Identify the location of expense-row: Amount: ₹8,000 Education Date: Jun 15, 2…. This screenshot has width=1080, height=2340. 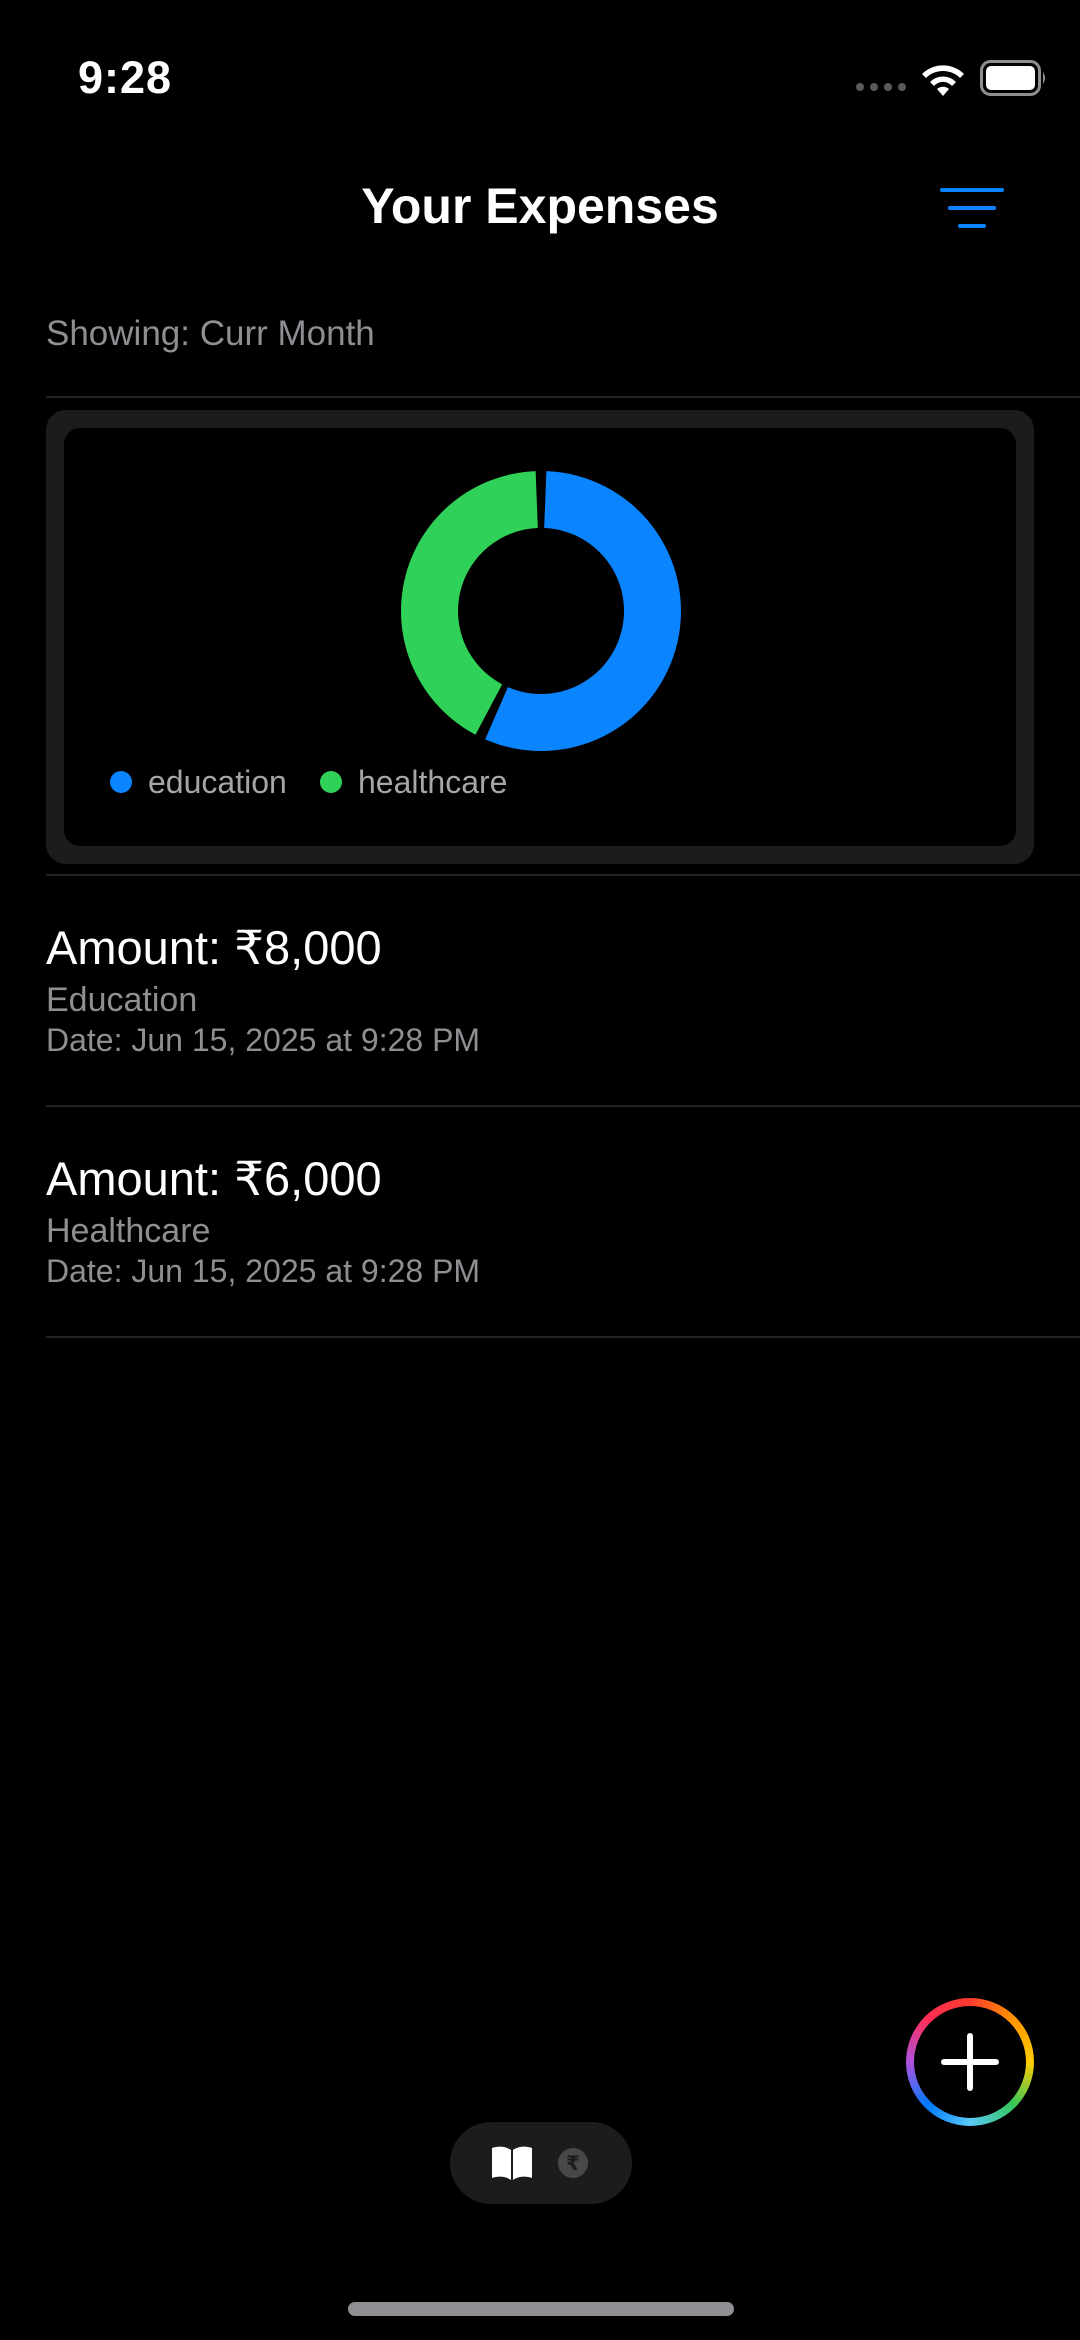
(563, 990).